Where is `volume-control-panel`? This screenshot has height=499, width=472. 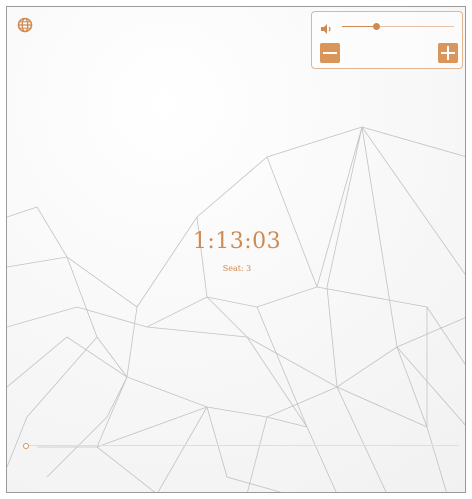 volume-control-panel is located at coordinates (387, 40).